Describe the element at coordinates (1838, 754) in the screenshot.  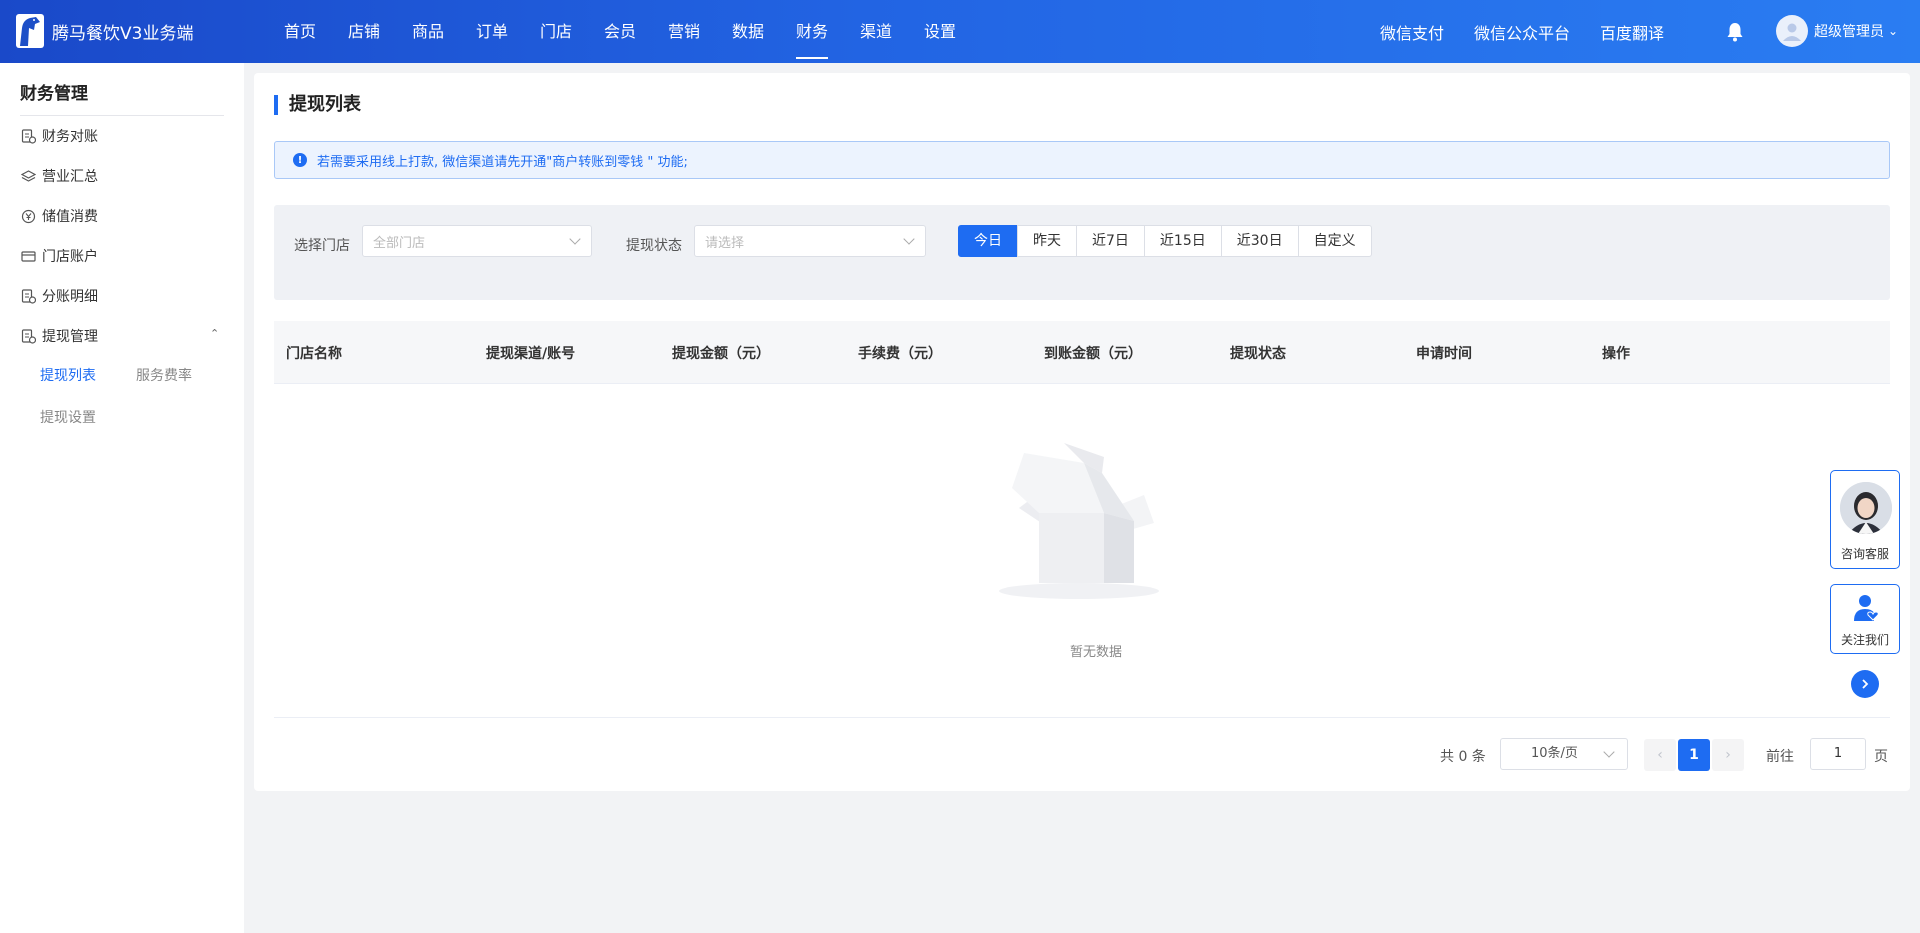
I see `goto-page-input: 1` at that location.